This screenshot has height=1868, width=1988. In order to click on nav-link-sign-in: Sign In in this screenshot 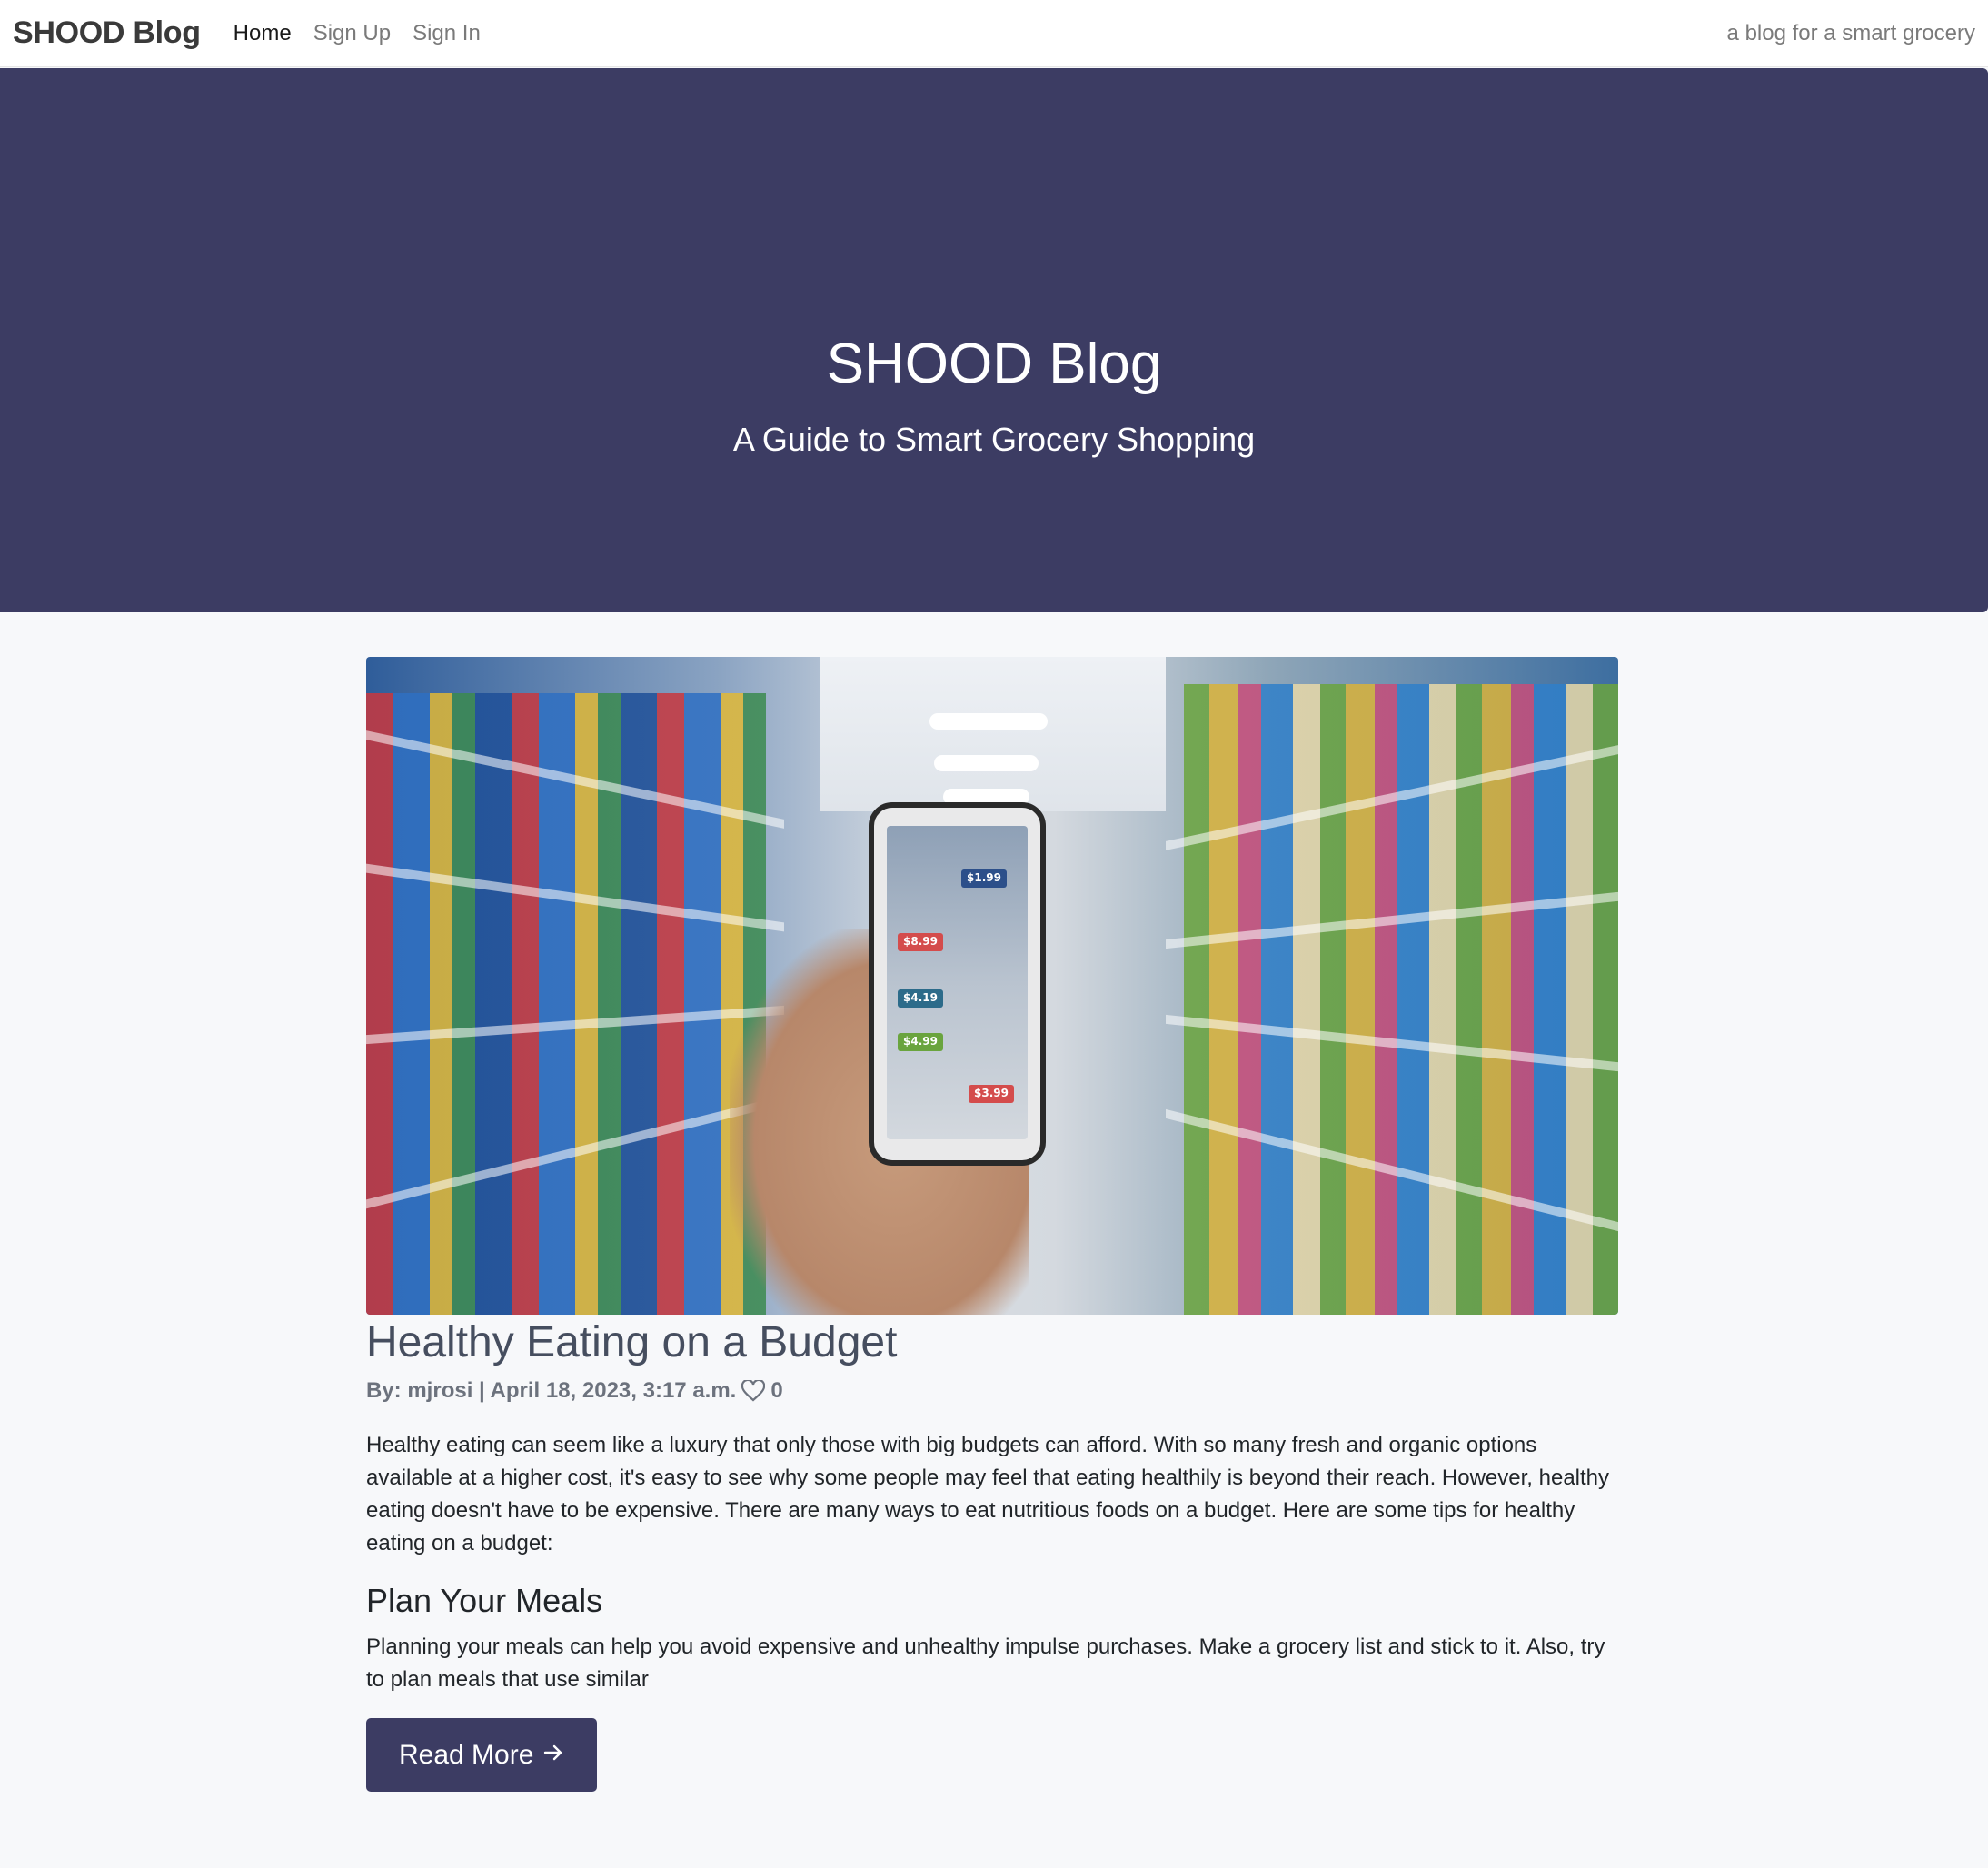, I will do `click(447, 33)`.